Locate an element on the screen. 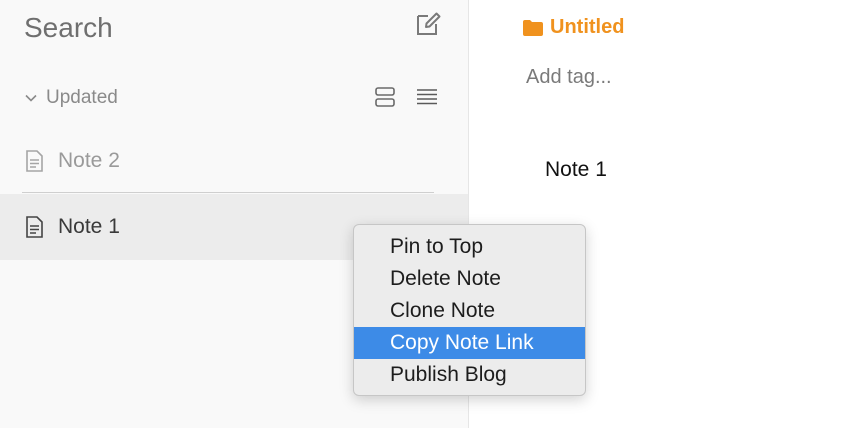 This screenshot has width=860, height=428. search-label: Search is located at coordinates (68, 28).